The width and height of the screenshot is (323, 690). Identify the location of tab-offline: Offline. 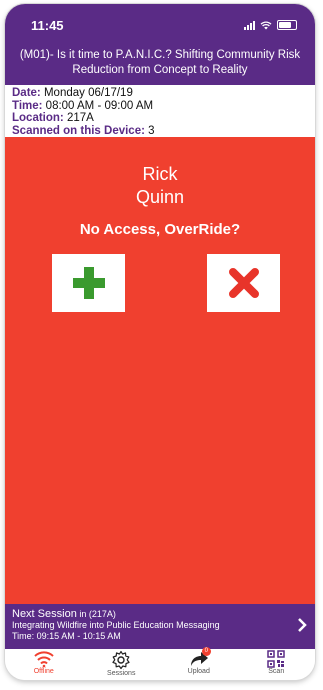
(44, 664).